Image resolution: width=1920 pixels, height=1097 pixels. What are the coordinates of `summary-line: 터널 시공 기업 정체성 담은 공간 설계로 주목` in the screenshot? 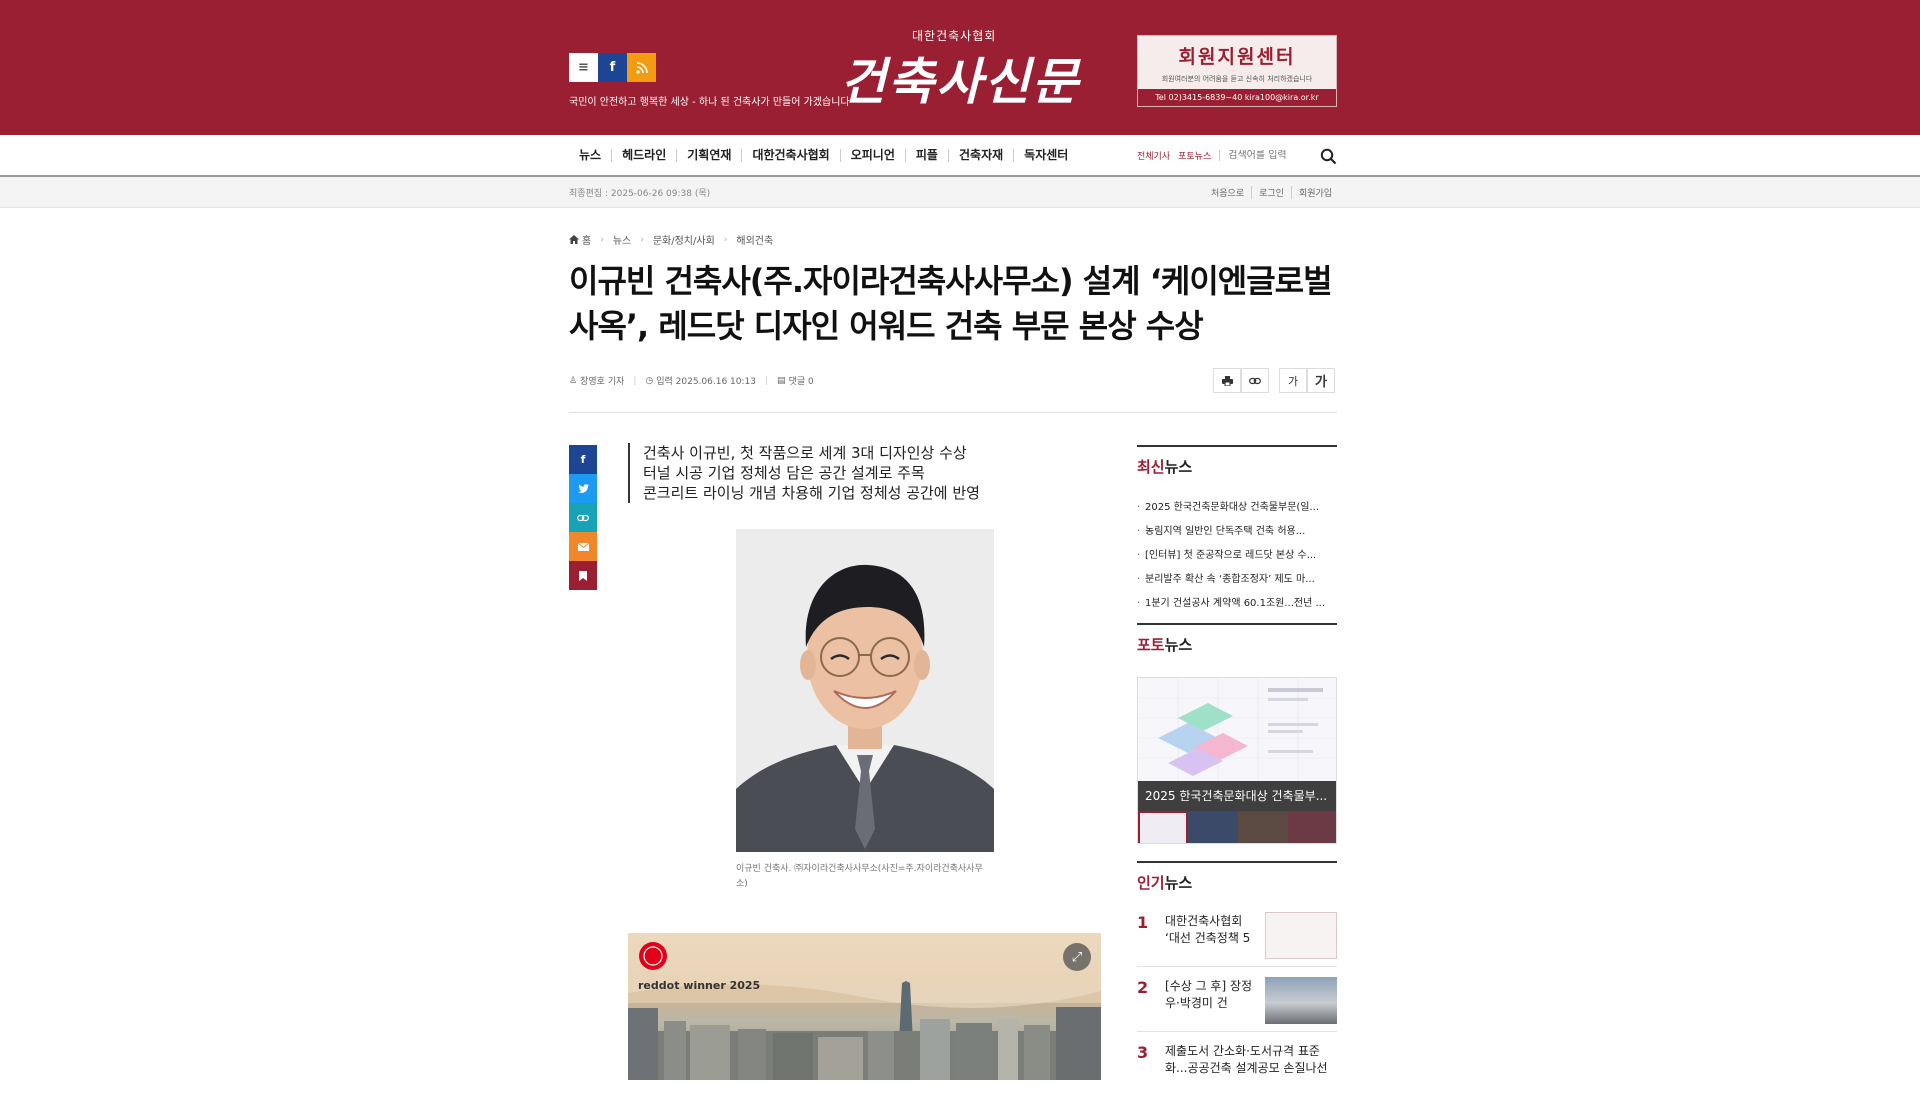 It's located at (784, 473).